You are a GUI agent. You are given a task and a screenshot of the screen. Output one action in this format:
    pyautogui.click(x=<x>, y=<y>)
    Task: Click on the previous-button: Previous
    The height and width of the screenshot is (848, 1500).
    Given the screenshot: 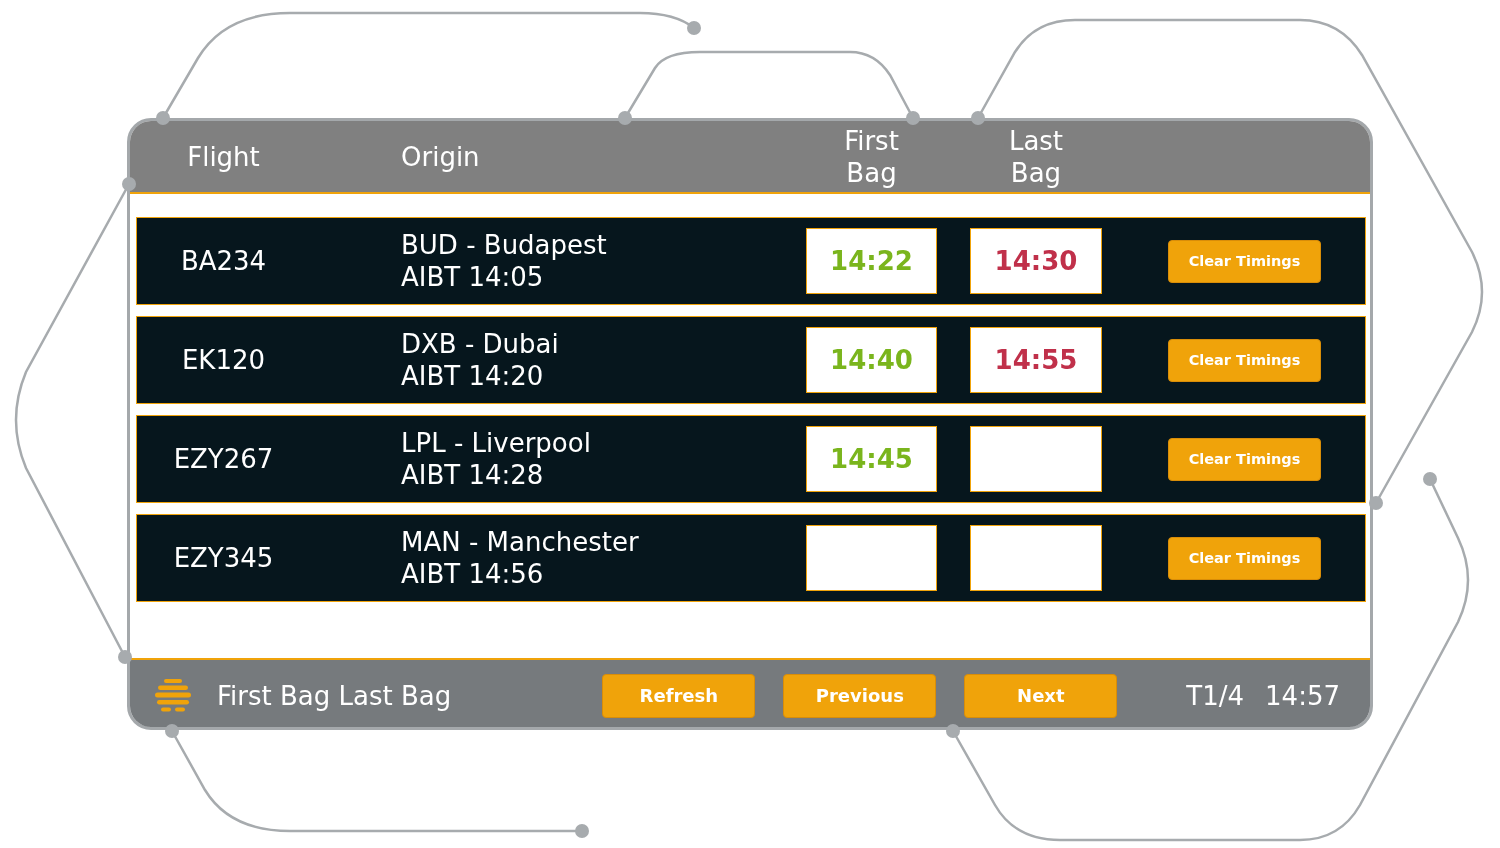 What is the action you would take?
    pyautogui.click(x=860, y=695)
    